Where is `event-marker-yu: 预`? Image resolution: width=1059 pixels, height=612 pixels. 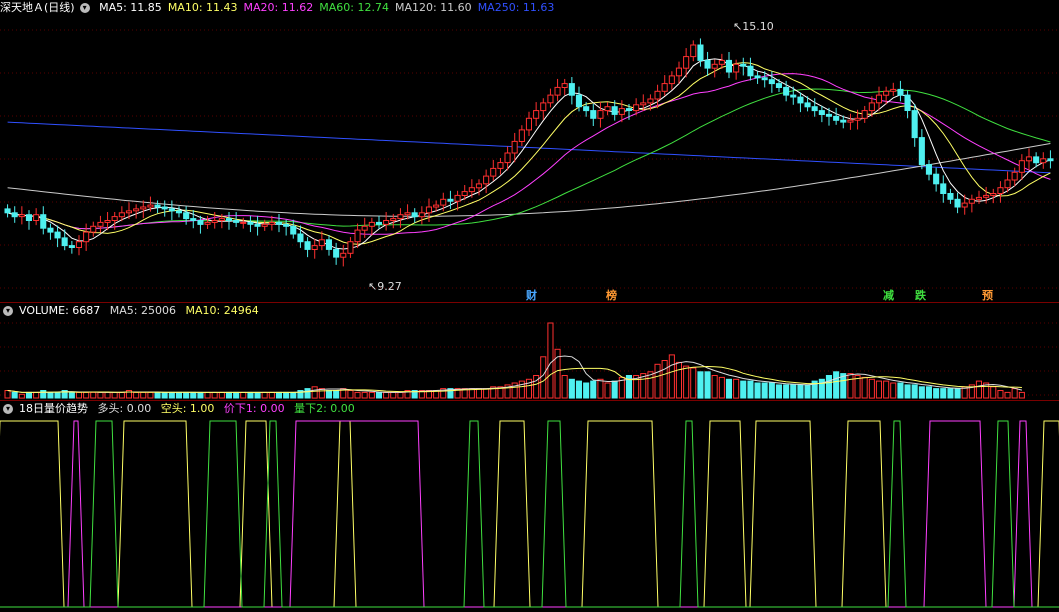 event-marker-yu: 预 is located at coordinates (987, 295).